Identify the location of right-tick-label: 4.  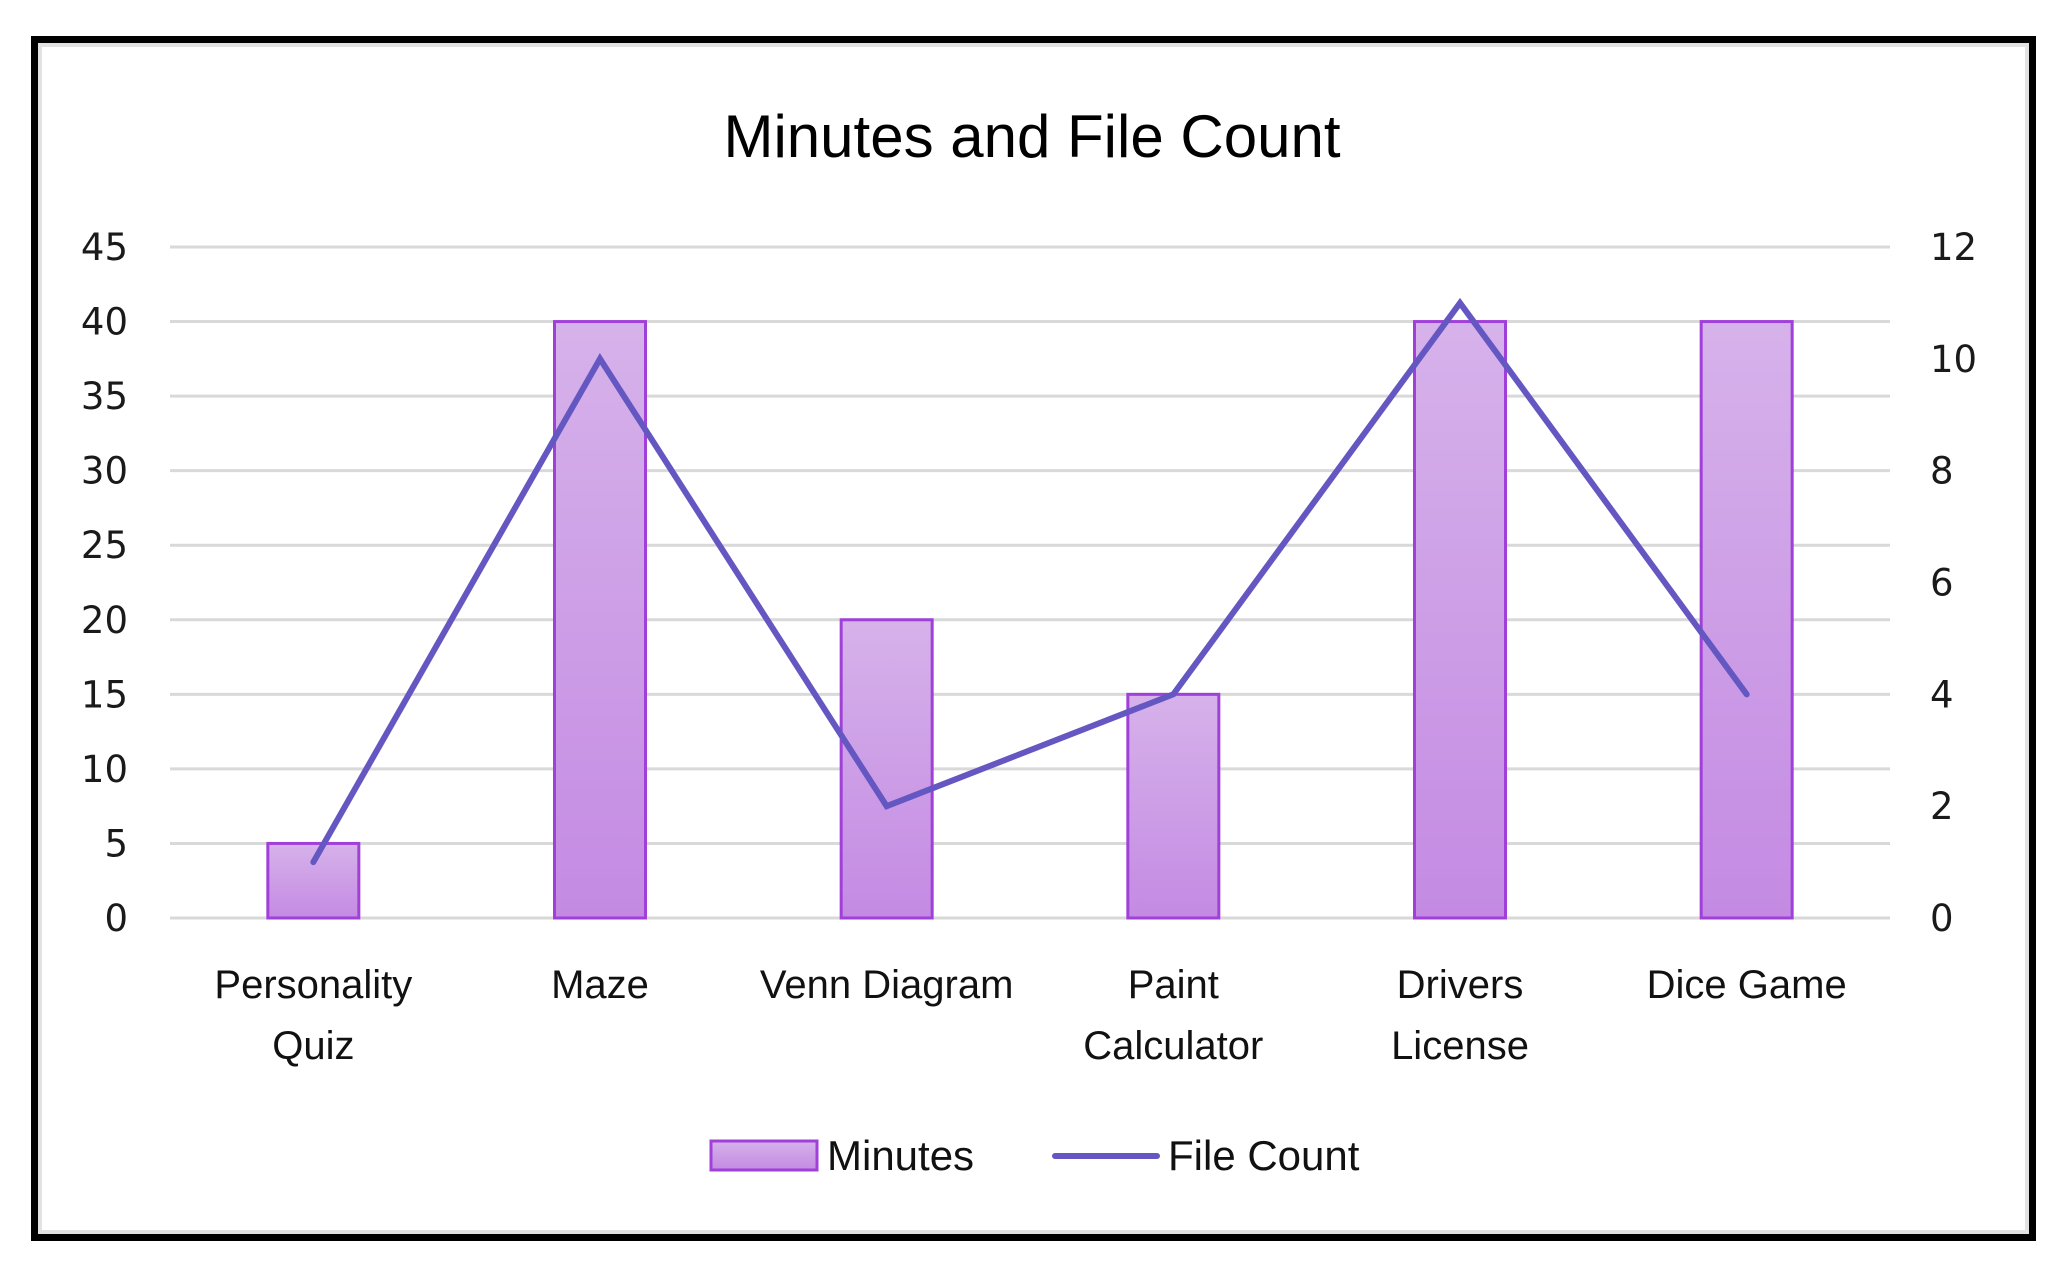
(1942, 694).